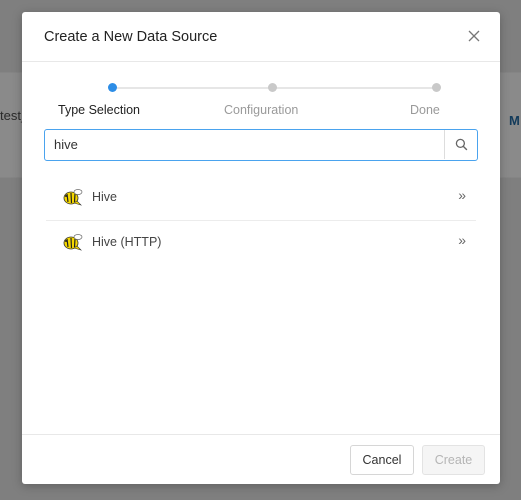 This screenshot has height=500, width=521. What do you see at coordinates (382, 460) in the screenshot?
I see `cancel-button: Cancel` at bounding box center [382, 460].